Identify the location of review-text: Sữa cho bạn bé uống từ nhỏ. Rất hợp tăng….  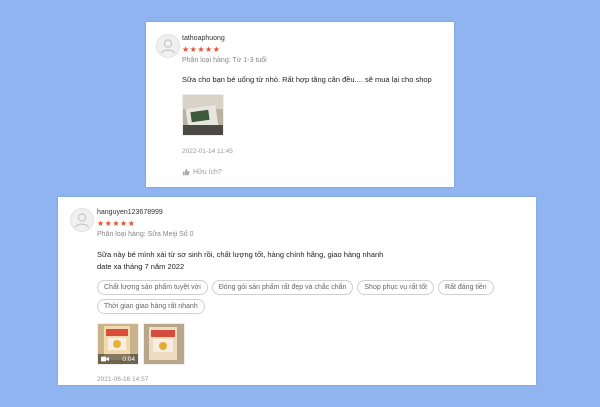
(307, 79).